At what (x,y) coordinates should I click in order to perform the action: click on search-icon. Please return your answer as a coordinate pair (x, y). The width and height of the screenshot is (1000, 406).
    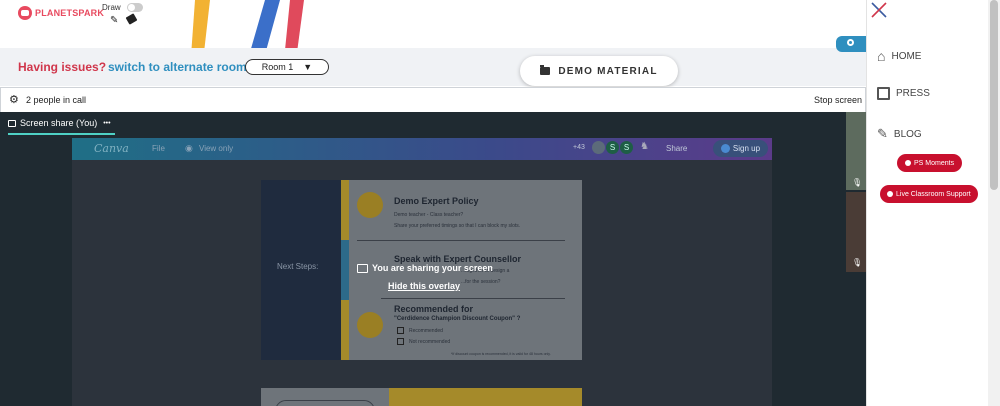
    Looking at the image, I should click on (850, 42).